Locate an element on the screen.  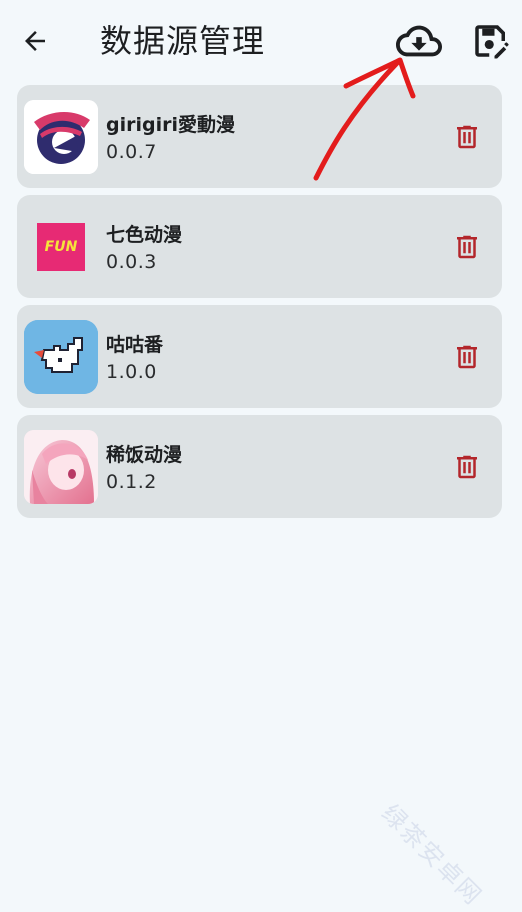
source-version: 0.0.7 is located at coordinates (131, 152).